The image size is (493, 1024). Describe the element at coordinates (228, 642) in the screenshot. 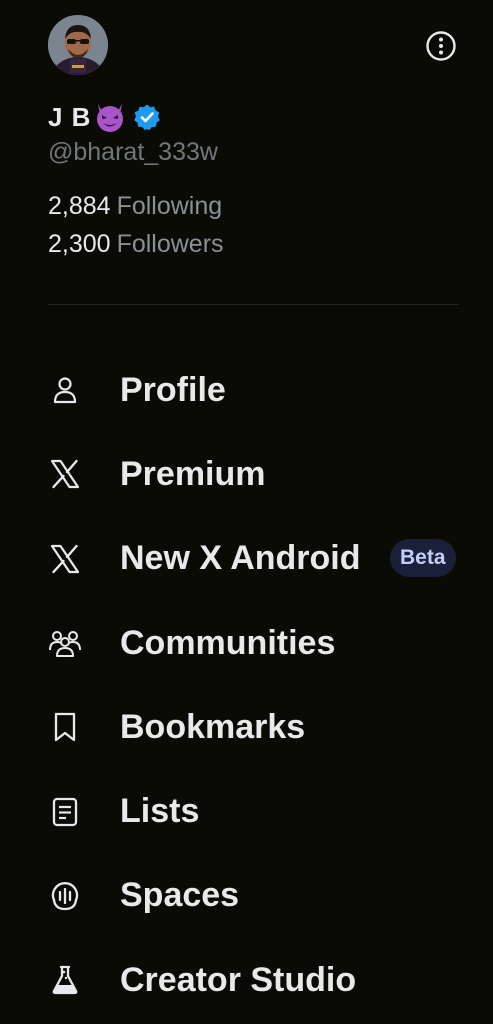

I see `menu-label-communities: Communities` at that location.